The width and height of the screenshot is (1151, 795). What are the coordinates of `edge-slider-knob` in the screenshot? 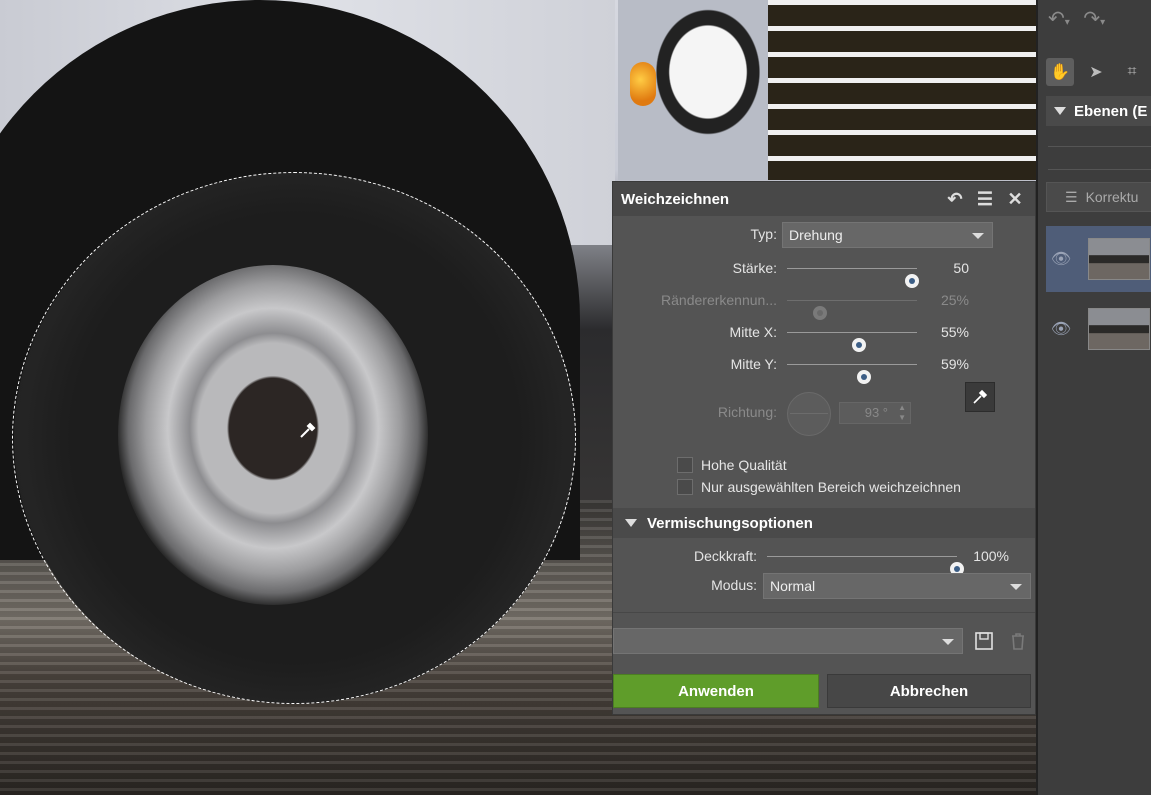 It's located at (819, 313).